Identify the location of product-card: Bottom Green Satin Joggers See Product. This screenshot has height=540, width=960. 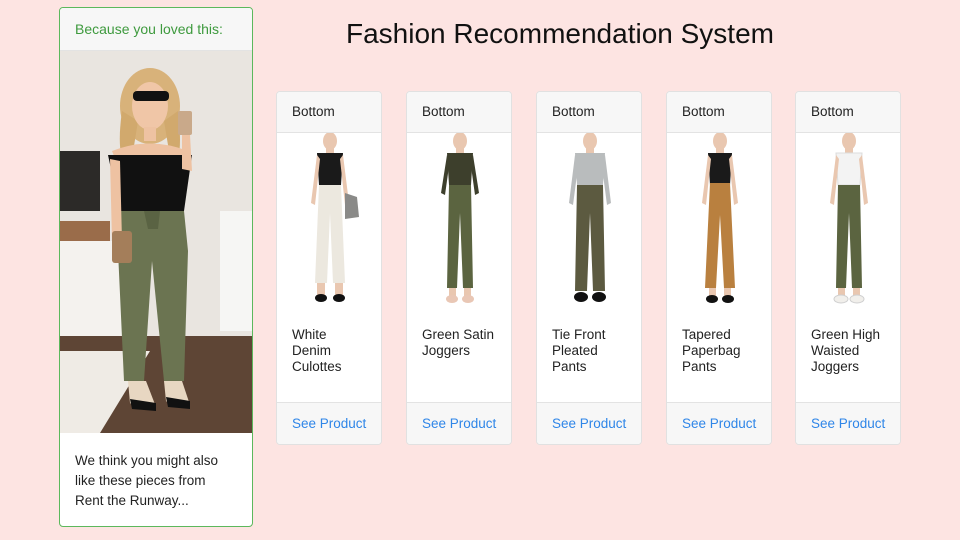
(459, 268).